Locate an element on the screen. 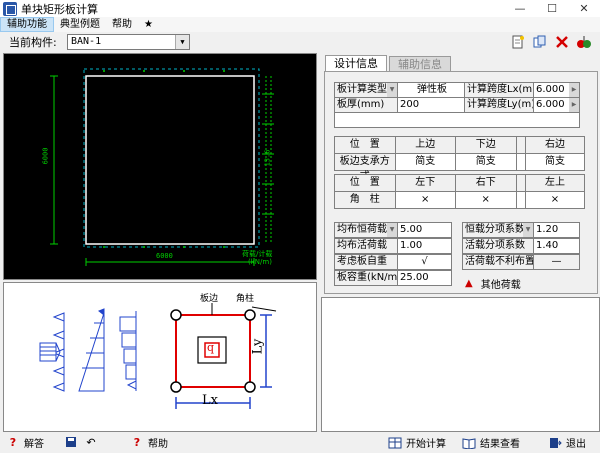 This screenshot has height=453, width=600. span-lx-label: 计算跨度Lx(m) is located at coordinates (499, 90).